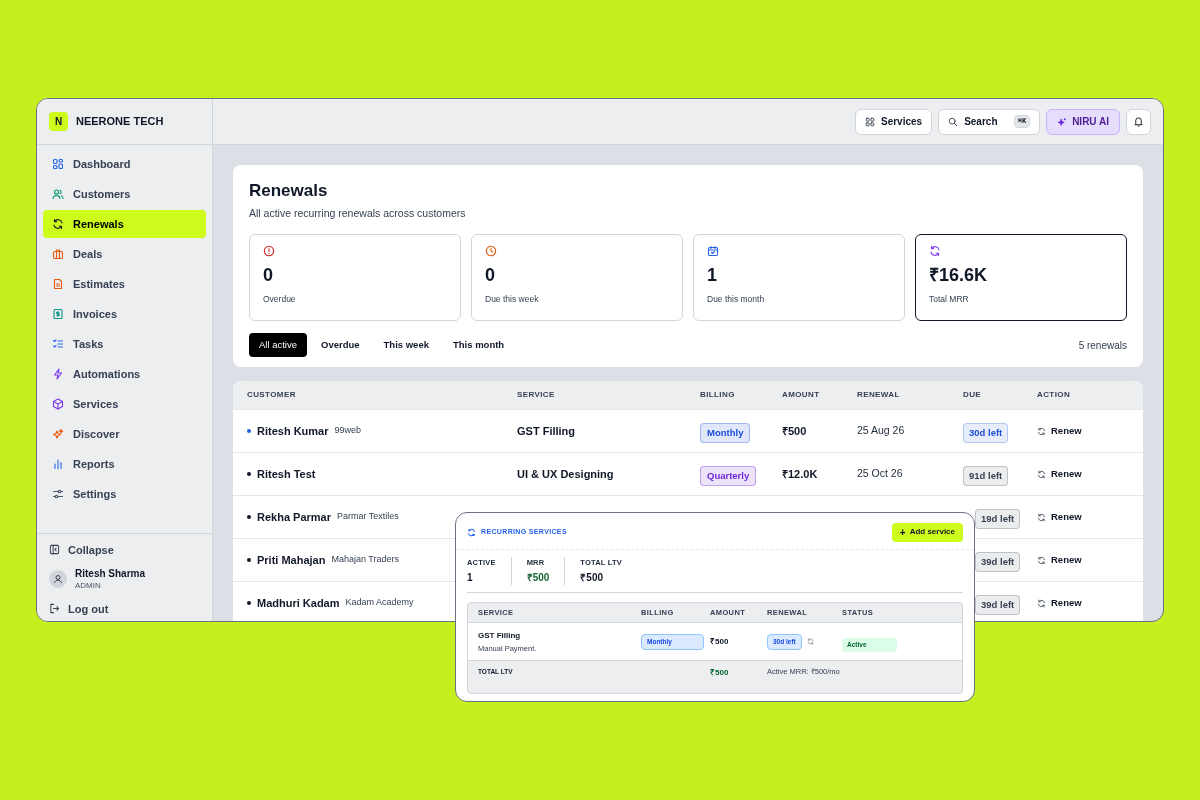  I want to click on stat-label: Due this month, so click(736, 299).